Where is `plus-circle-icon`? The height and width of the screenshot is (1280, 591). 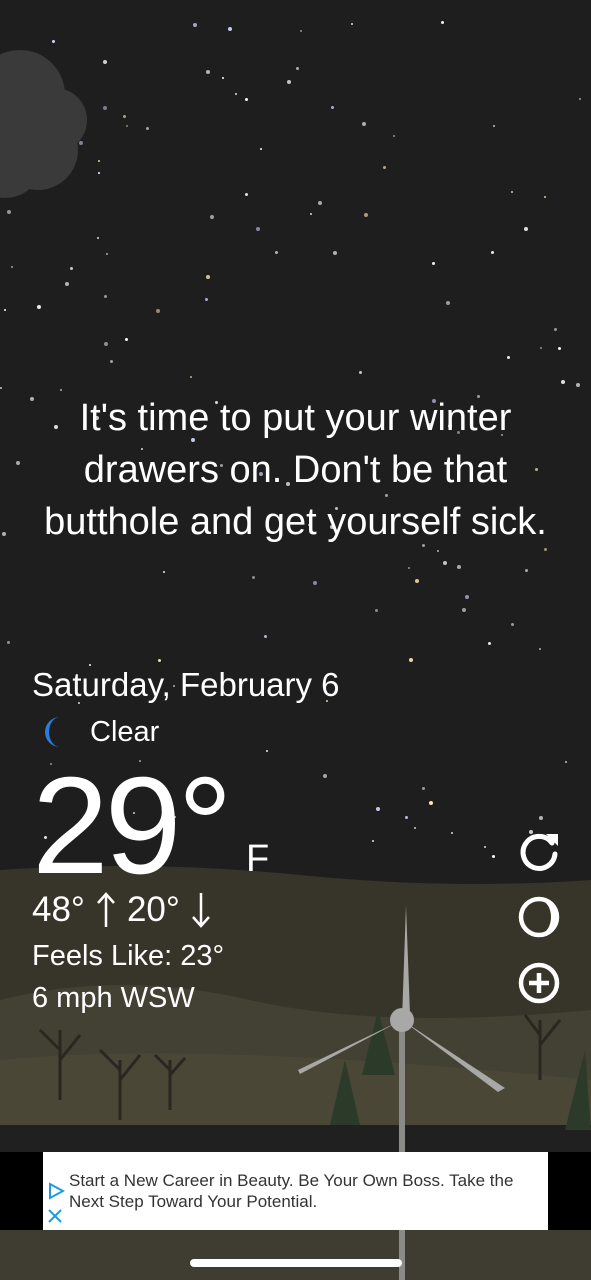 plus-circle-icon is located at coordinates (539, 983).